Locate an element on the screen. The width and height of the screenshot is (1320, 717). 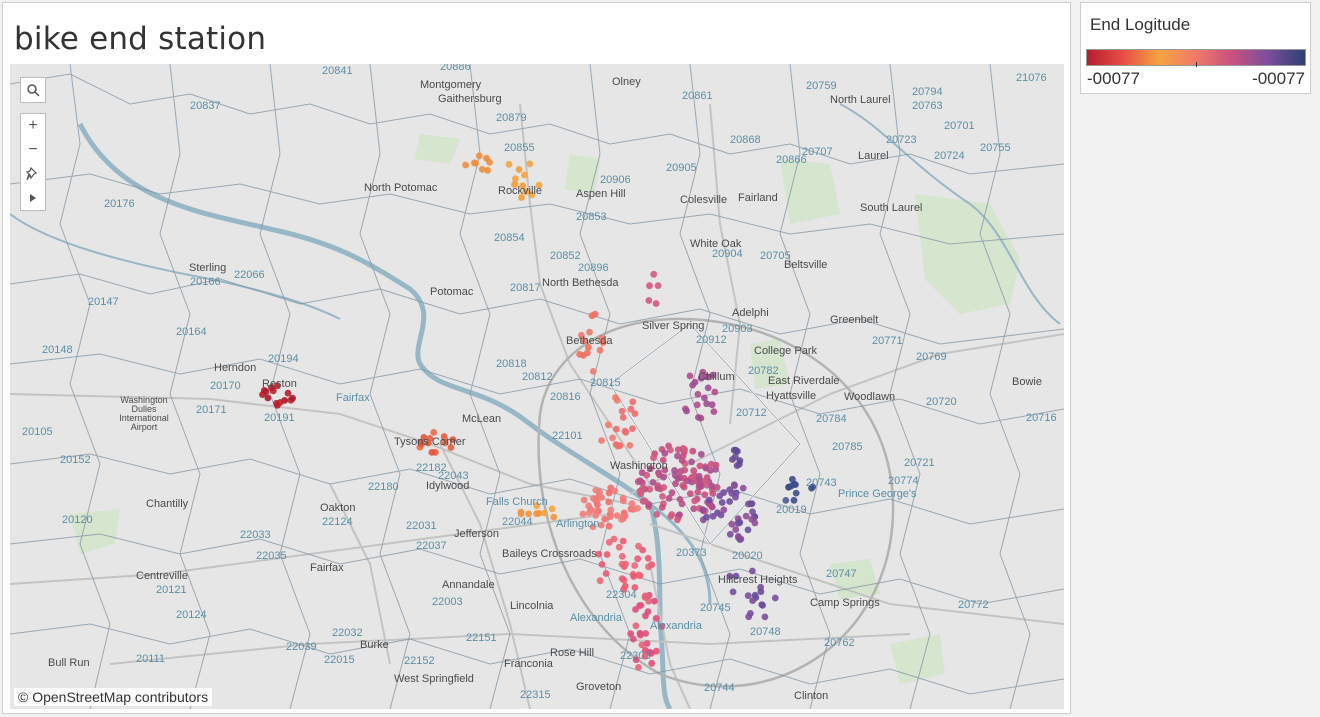
search-icon is located at coordinates (33, 90).